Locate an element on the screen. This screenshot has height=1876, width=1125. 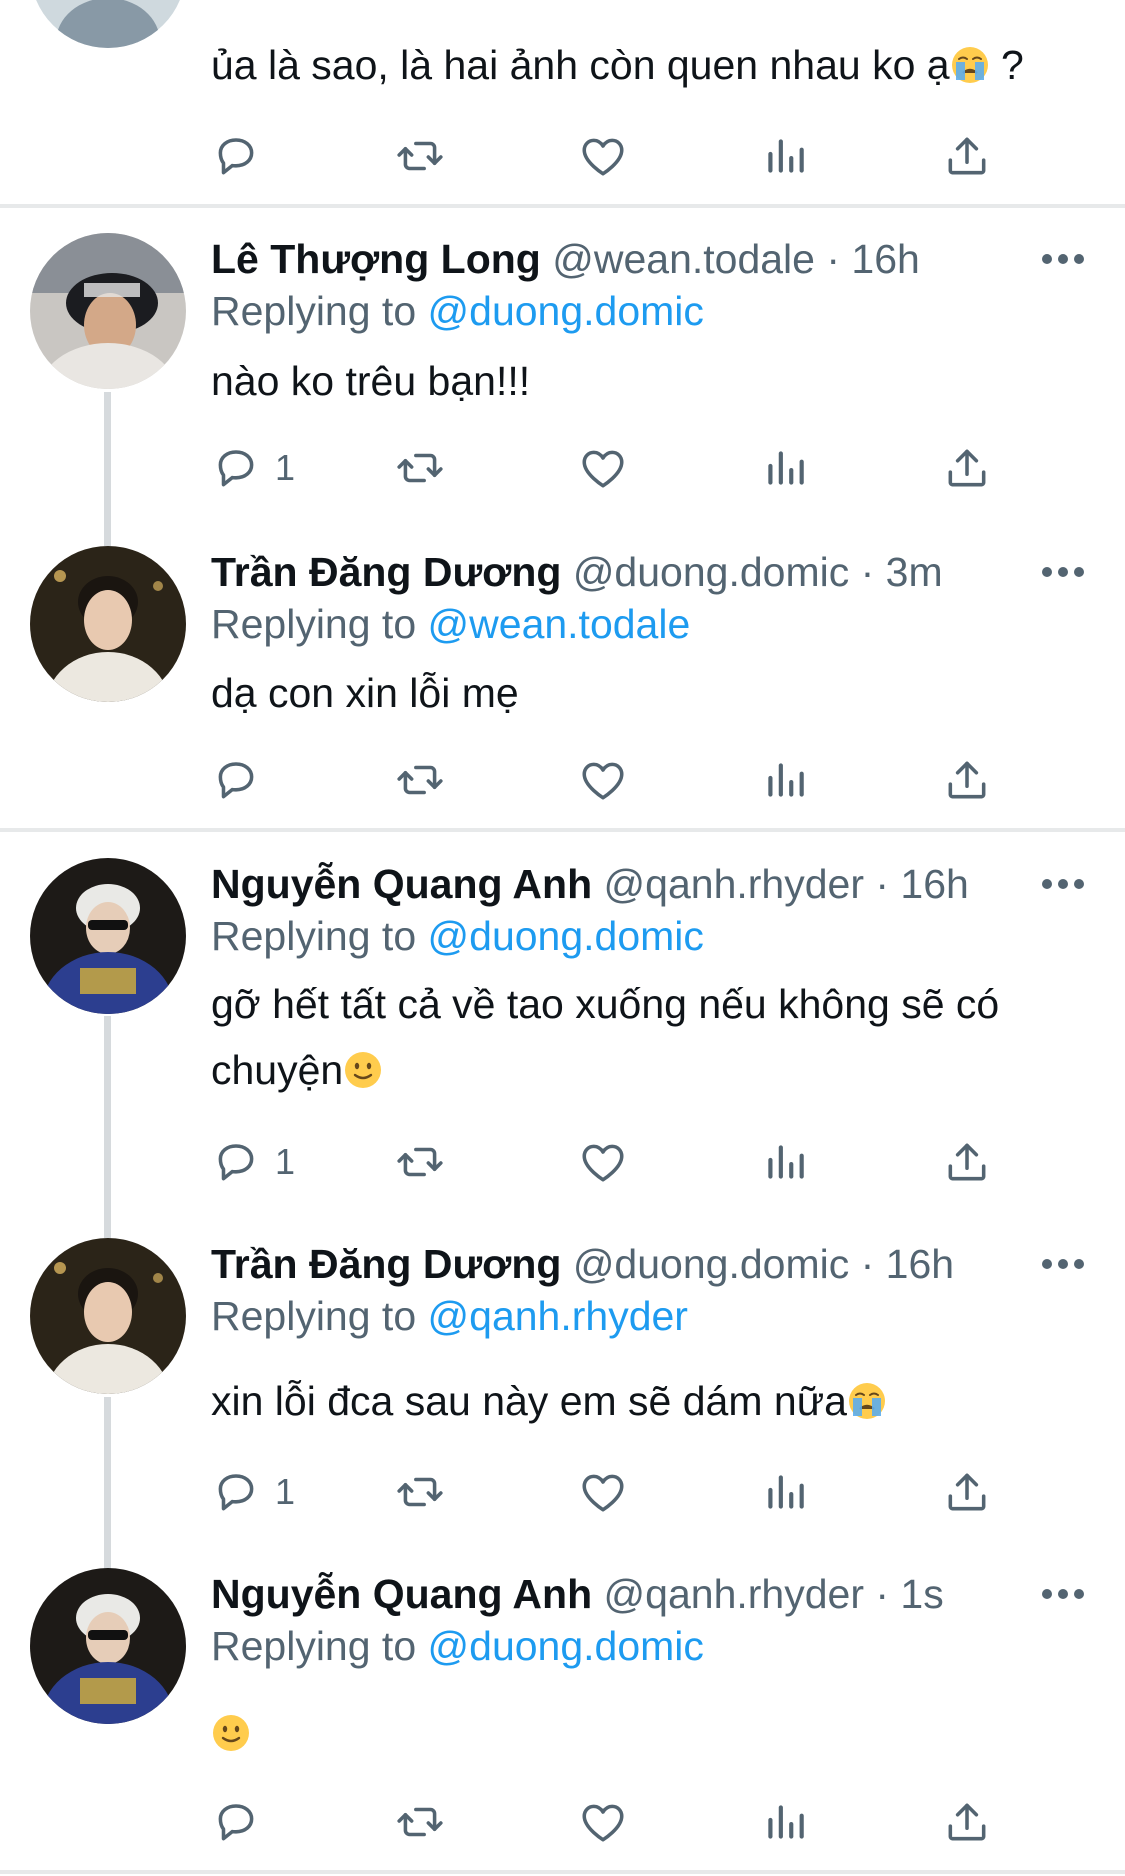
replying-to: Replying to @qanh.rhyder is located at coordinates (449, 1316).